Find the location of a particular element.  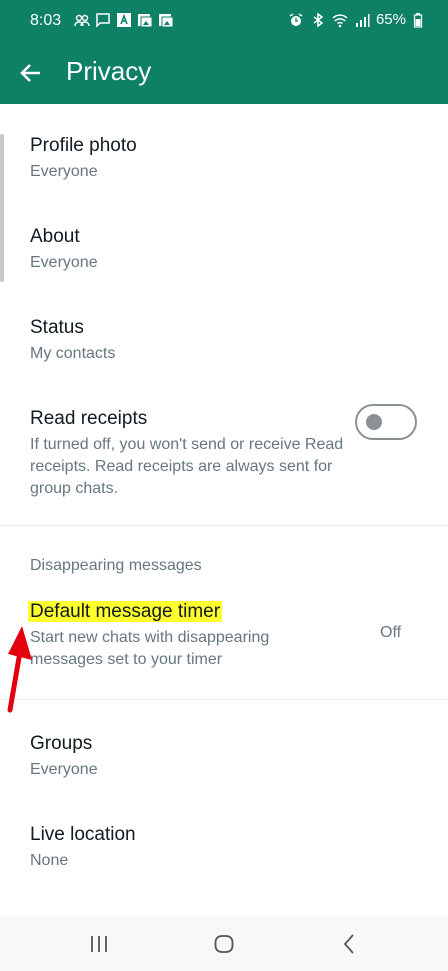

setting-title: Profile photo is located at coordinates (83, 145).